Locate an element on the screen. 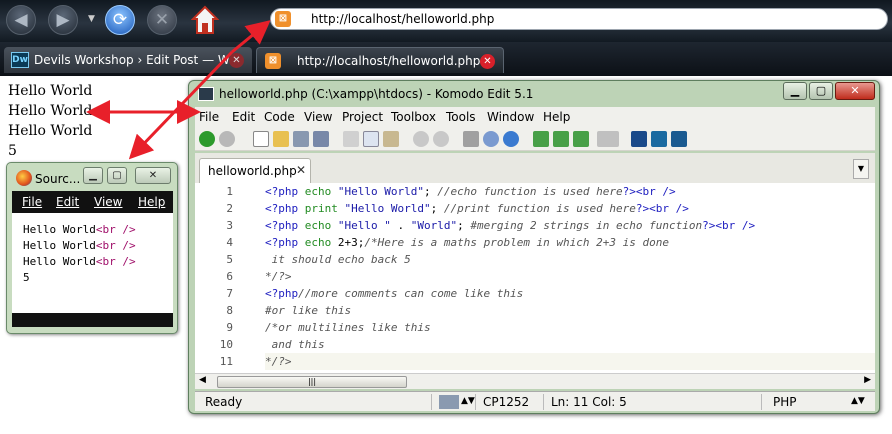 This screenshot has height=434, width=892. history-dropdown-icon: ▼ is located at coordinates (91, 19).